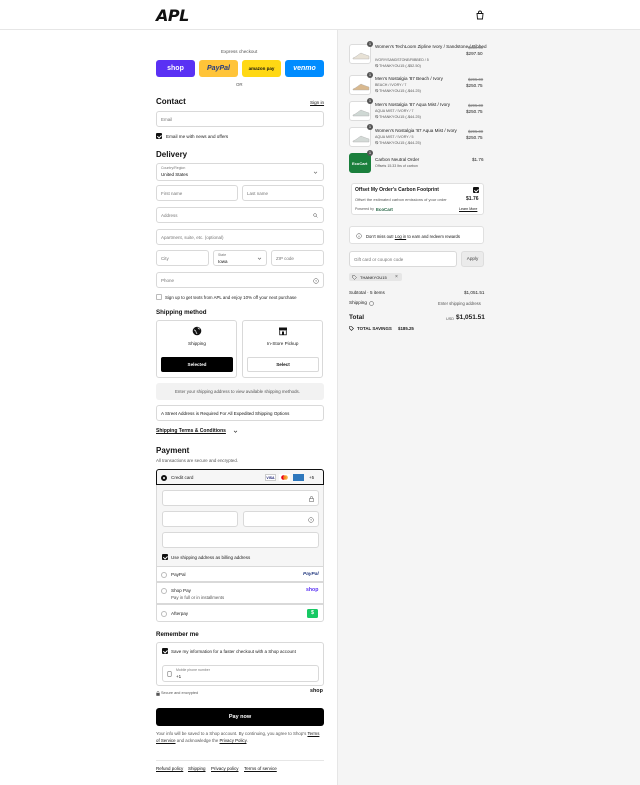  What do you see at coordinates (200, 519) in the screenshot?
I see `expiry-input` at bounding box center [200, 519].